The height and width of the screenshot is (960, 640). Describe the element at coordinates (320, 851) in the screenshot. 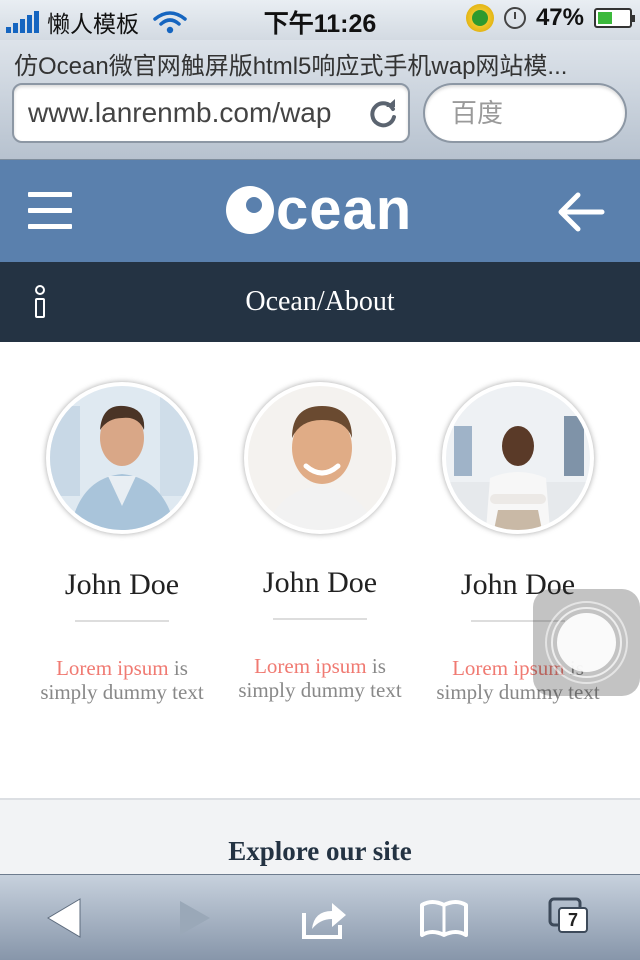

I see `explore-title: Explore our site` at that location.